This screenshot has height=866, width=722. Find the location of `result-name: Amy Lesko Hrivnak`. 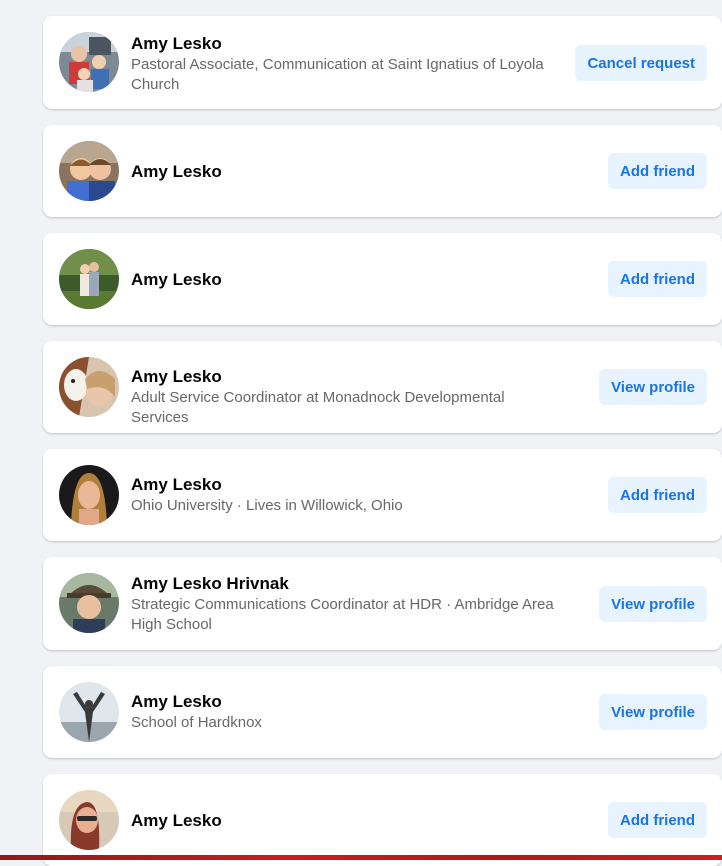

result-name: Amy Lesko Hrivnak is located at coordinates (346, 583).